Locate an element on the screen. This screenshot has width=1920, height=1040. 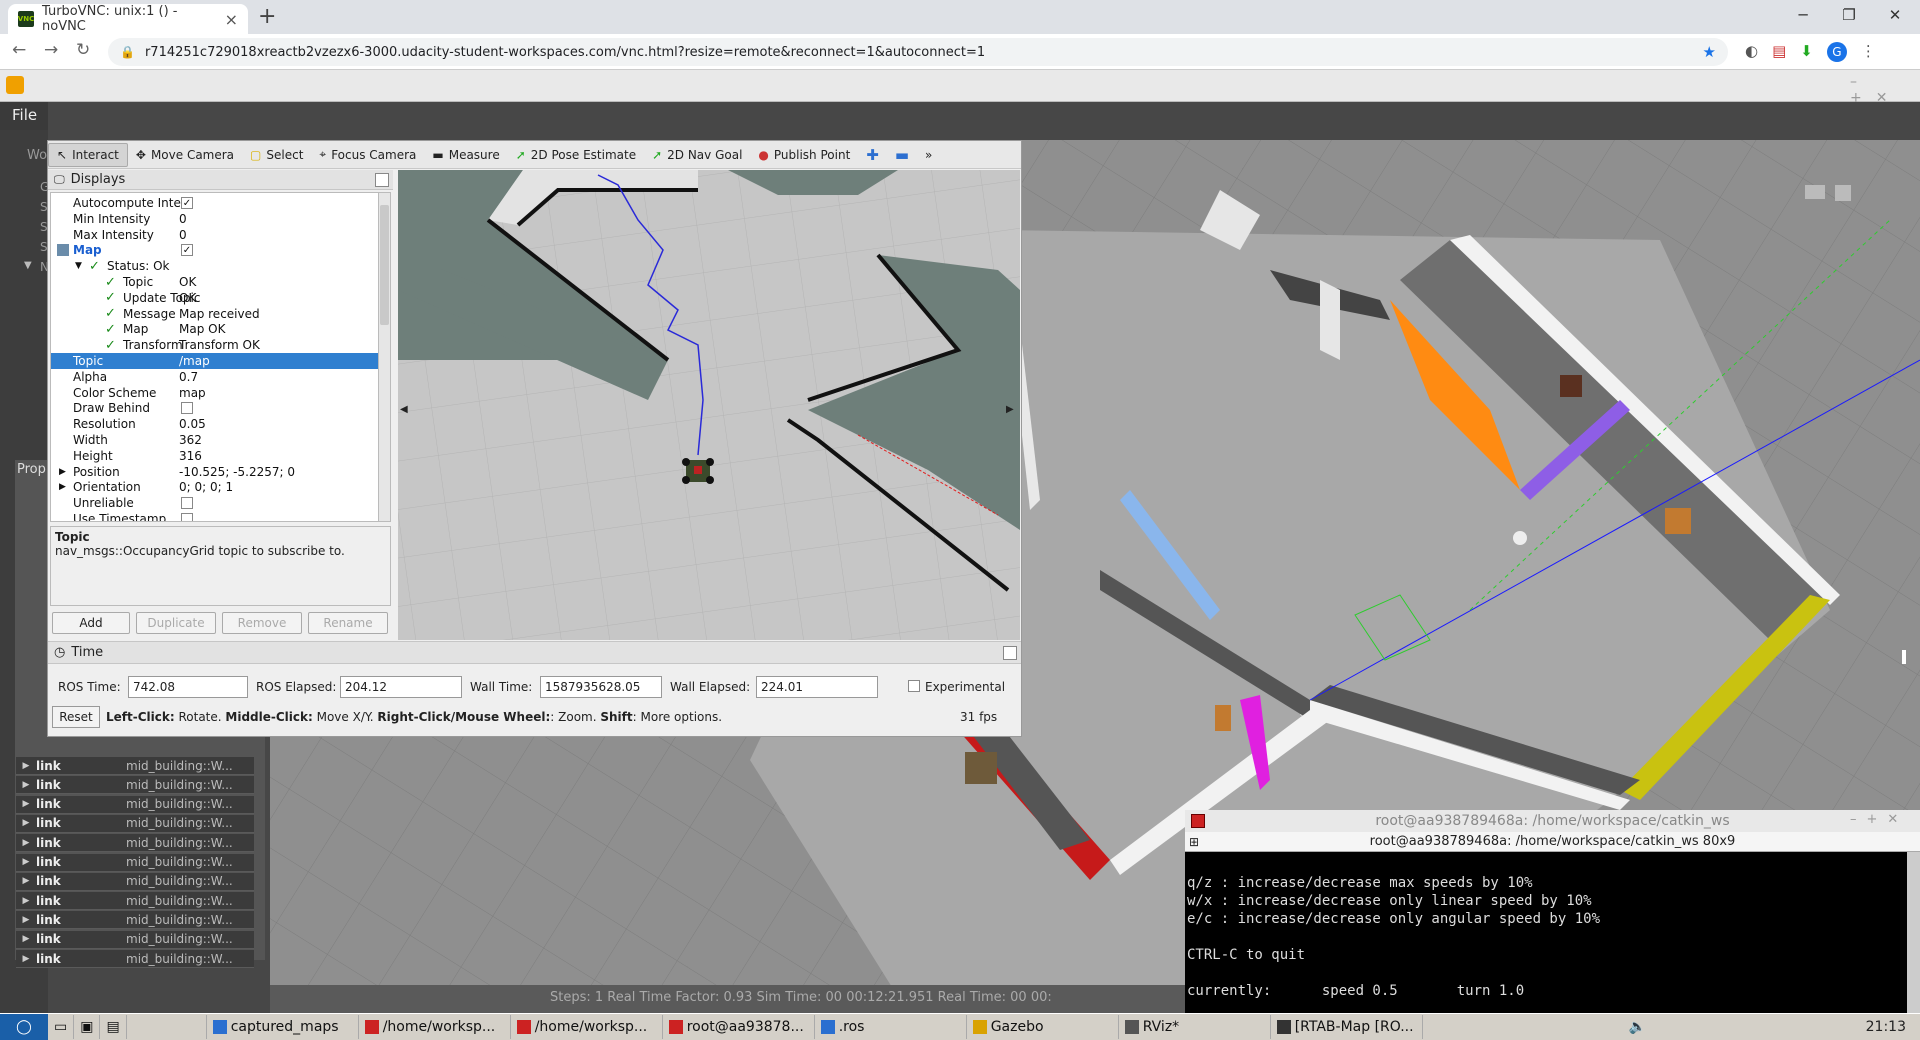
terminal-window-controls-icon: –+✕ is located at coordinates (1879, 819).